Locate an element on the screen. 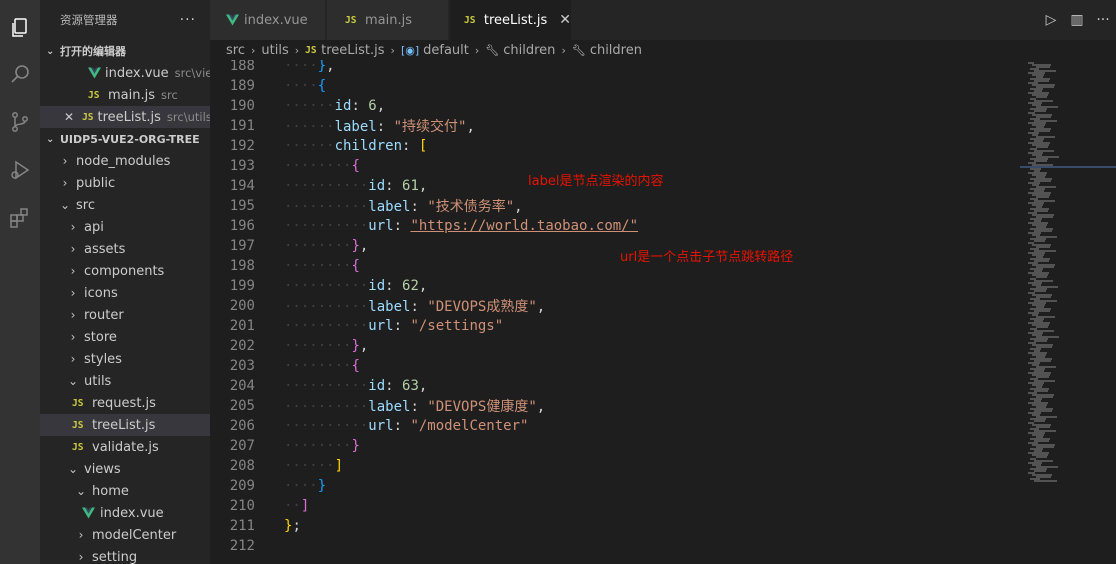 The height and width of the screenshot is (564, 1116). open-editor-item-active: ✕ JS treeList.js src\utils is located at coordinates (125, 117).